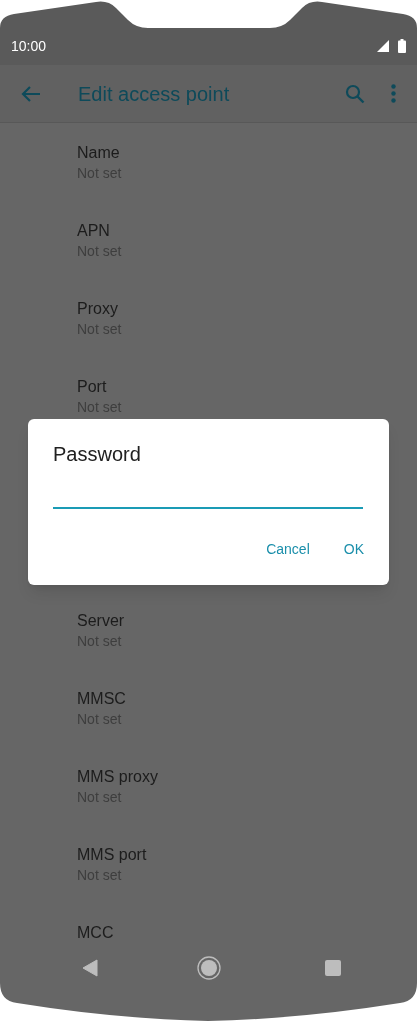  Describe the element at coordinates (402, 46) in the screenshot. I see `battery-icon` at that location.